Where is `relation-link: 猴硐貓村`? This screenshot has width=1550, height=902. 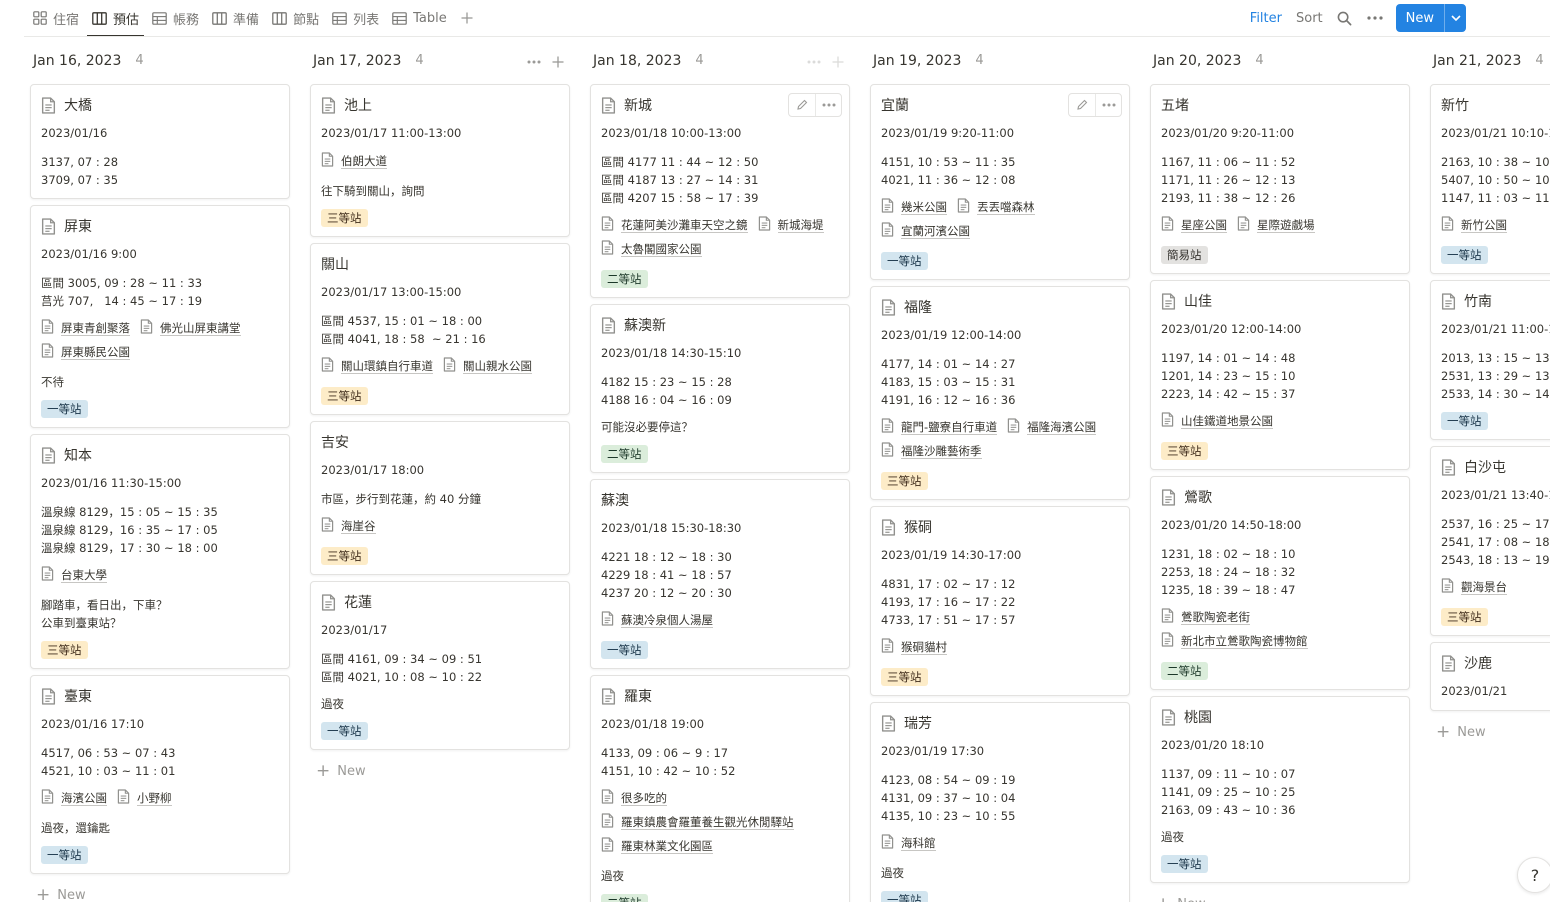
relation-link: 猴硐貓村 is located at coordinates (914, 647).